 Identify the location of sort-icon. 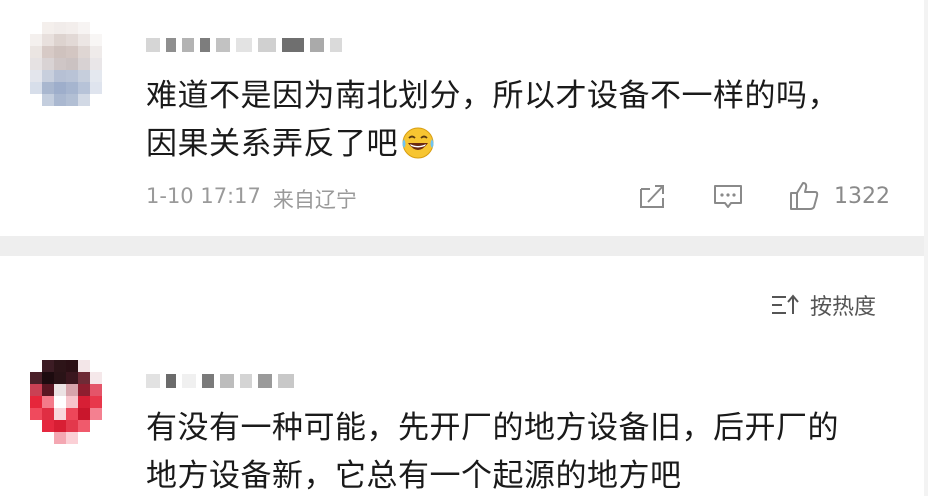
(785, 304).